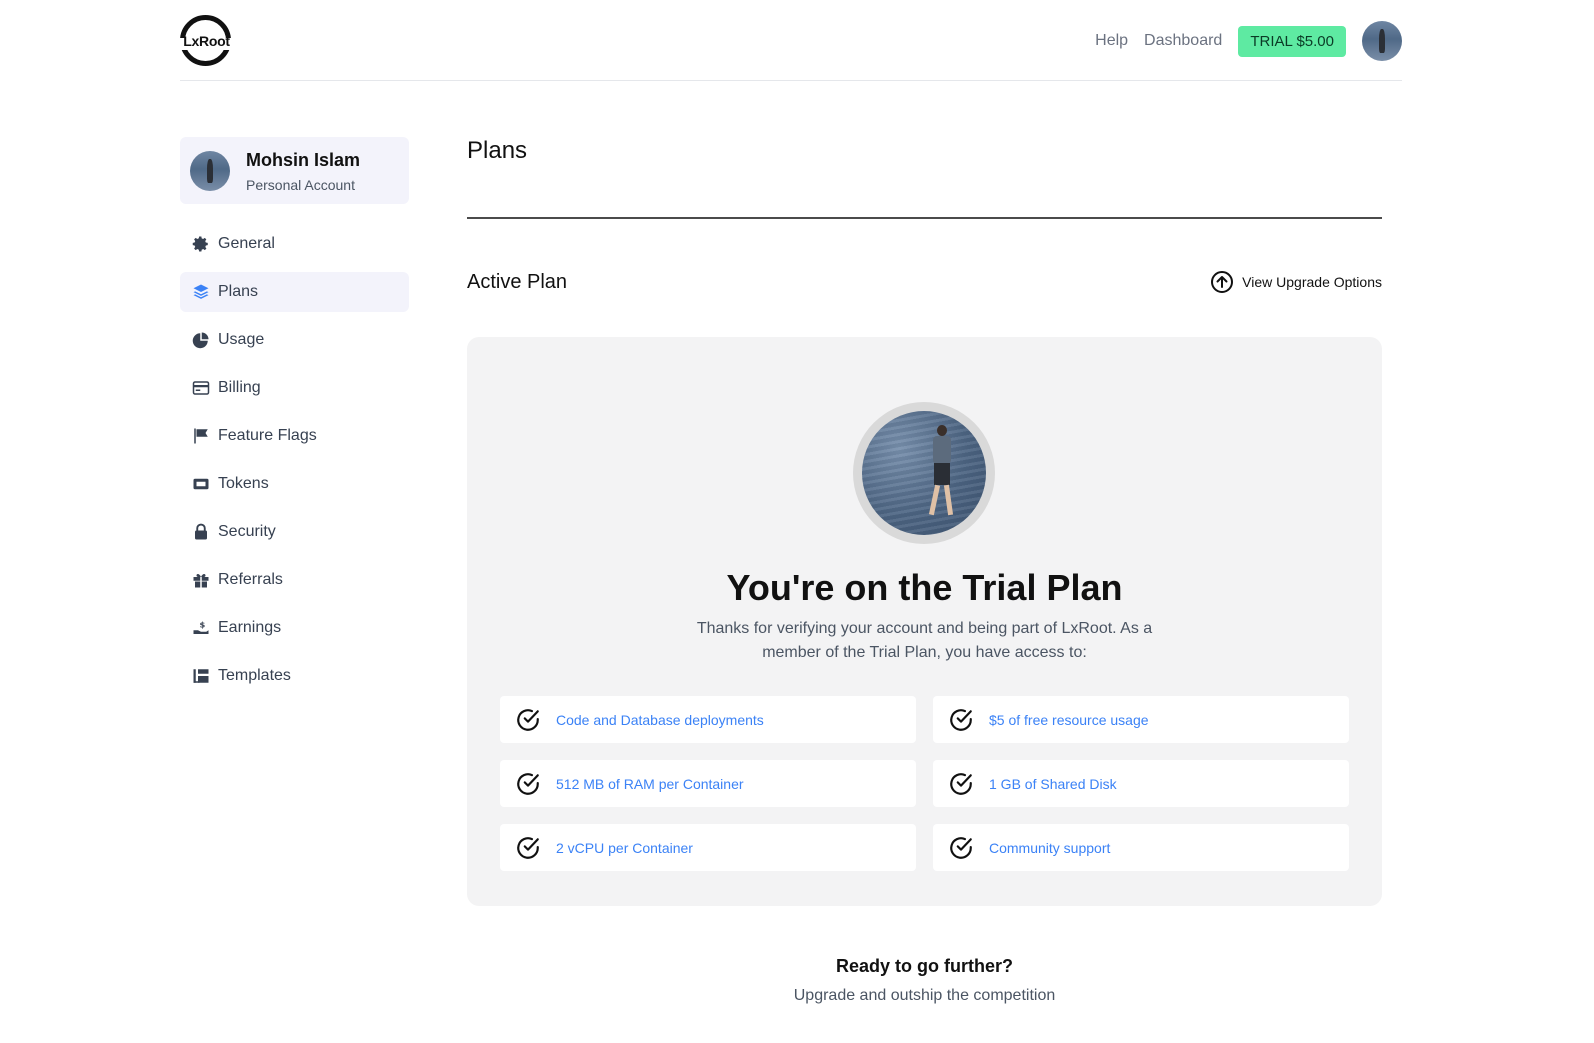 Image resolution: width=1594 pixels, height=1043 pixels. I want to click on logo-text: LxRoot, so click(206, 41).